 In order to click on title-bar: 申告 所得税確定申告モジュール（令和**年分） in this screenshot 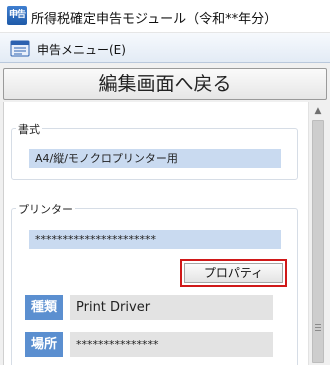, I will do `click(165, 16)`.